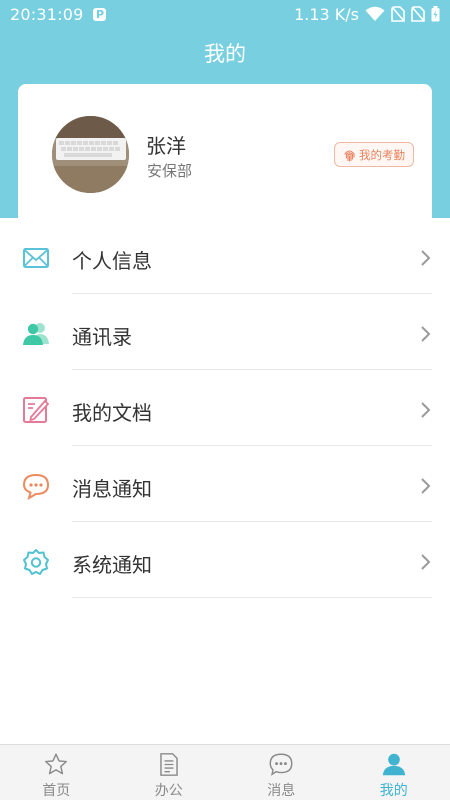  Describe the element at coordinates (36, 334) in the screenshot. I see `contacts-icon` at that location.